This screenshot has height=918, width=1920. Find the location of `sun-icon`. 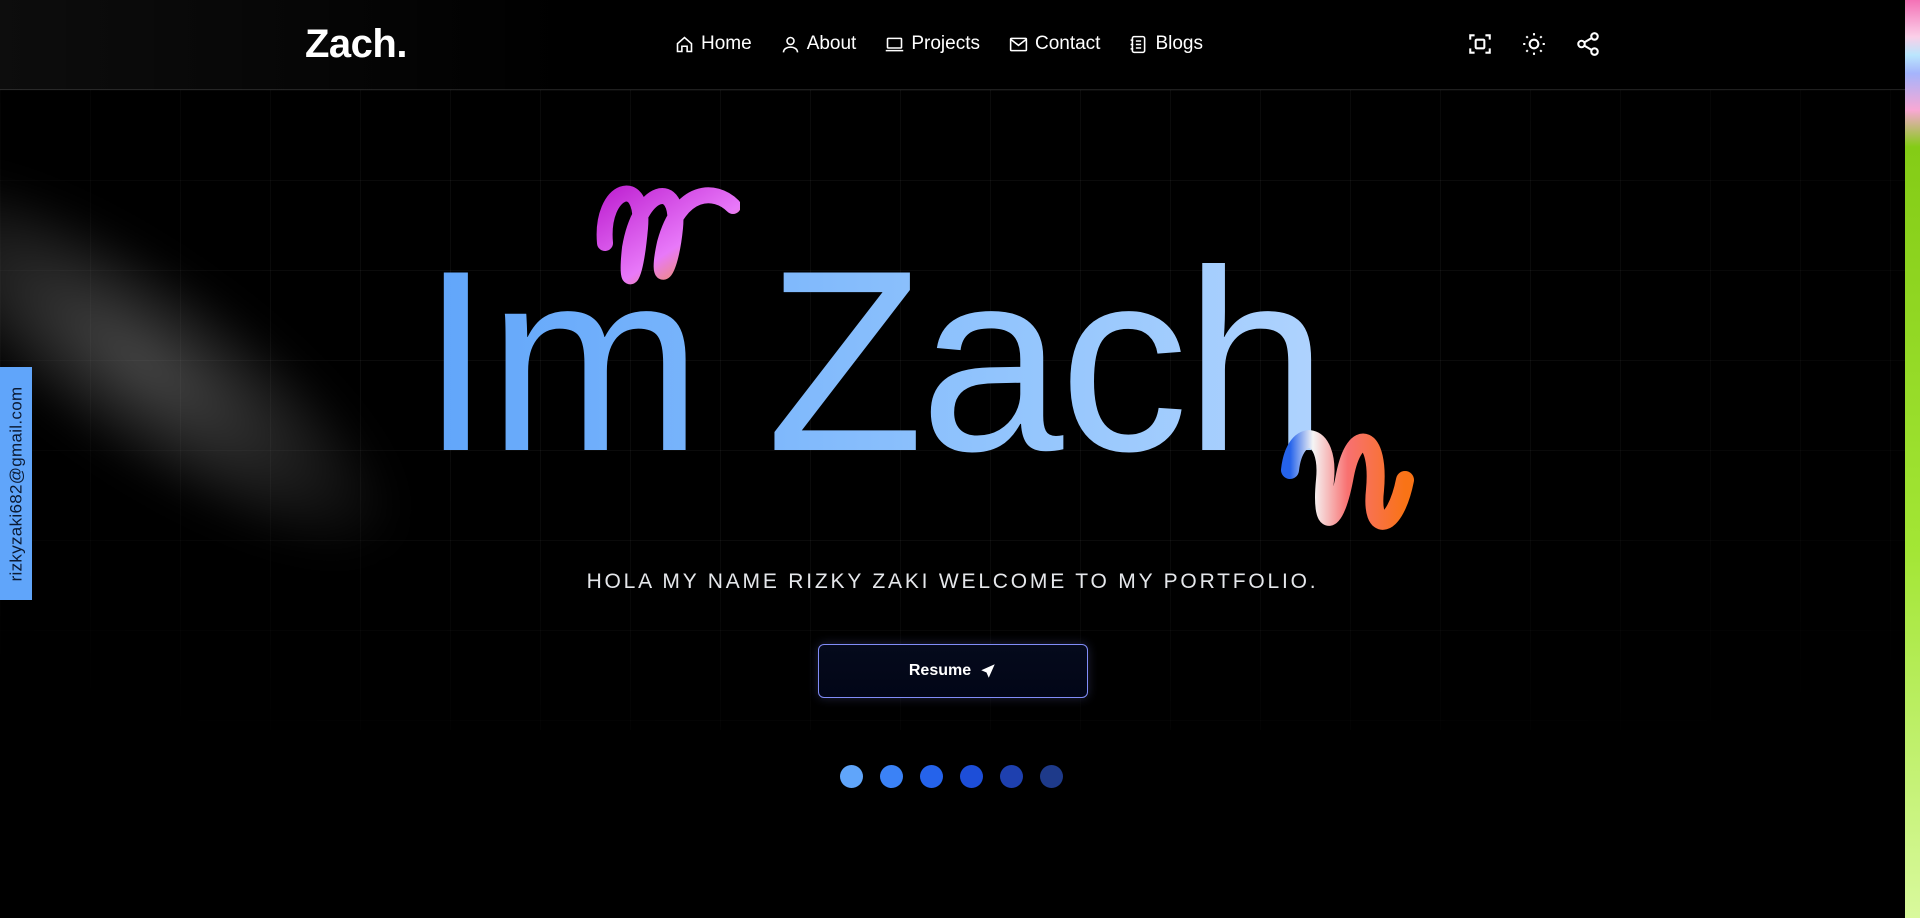

sun-icon is located at coordinates (1534, 44).